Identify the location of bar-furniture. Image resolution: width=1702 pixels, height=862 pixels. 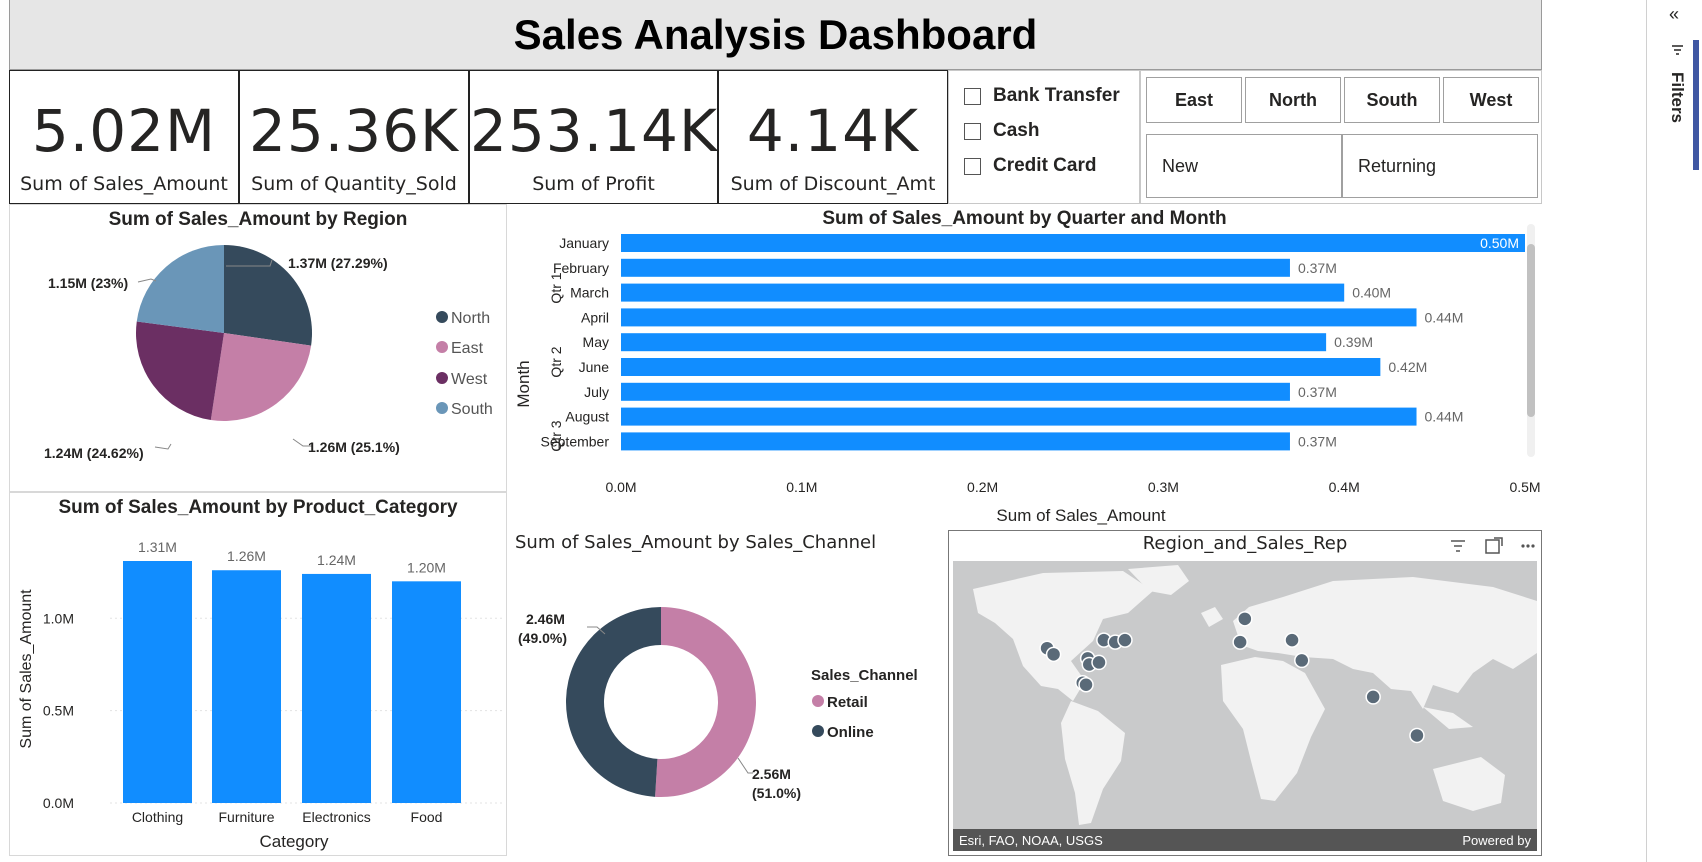
(246, 686).